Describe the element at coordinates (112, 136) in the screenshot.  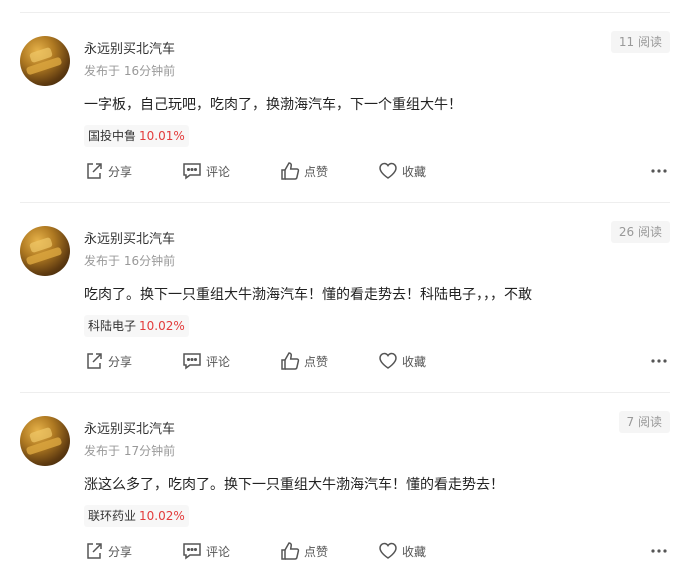
I see `stock-name: 国投中鲁` at that location.